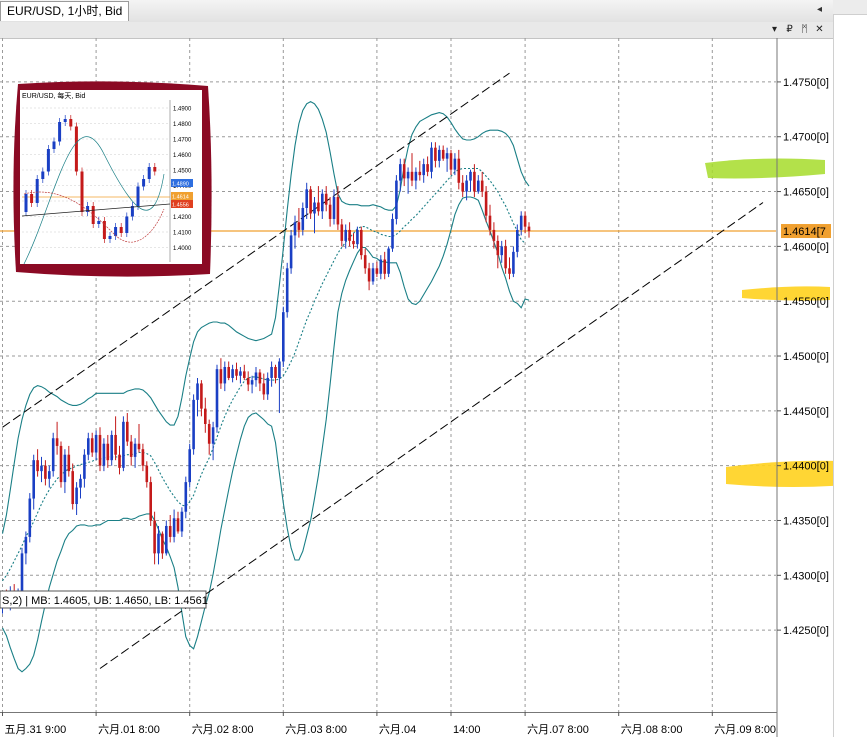  Describe the element at coordinates (182, 125) in the screenshot. I see `inset-tick-label: 1.4800` at that location.